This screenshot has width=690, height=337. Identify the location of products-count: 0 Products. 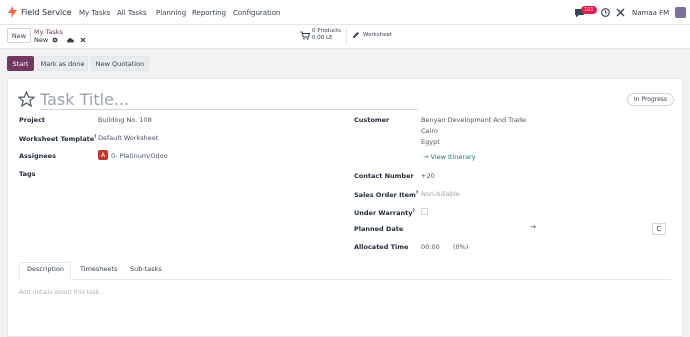
(326, 31).